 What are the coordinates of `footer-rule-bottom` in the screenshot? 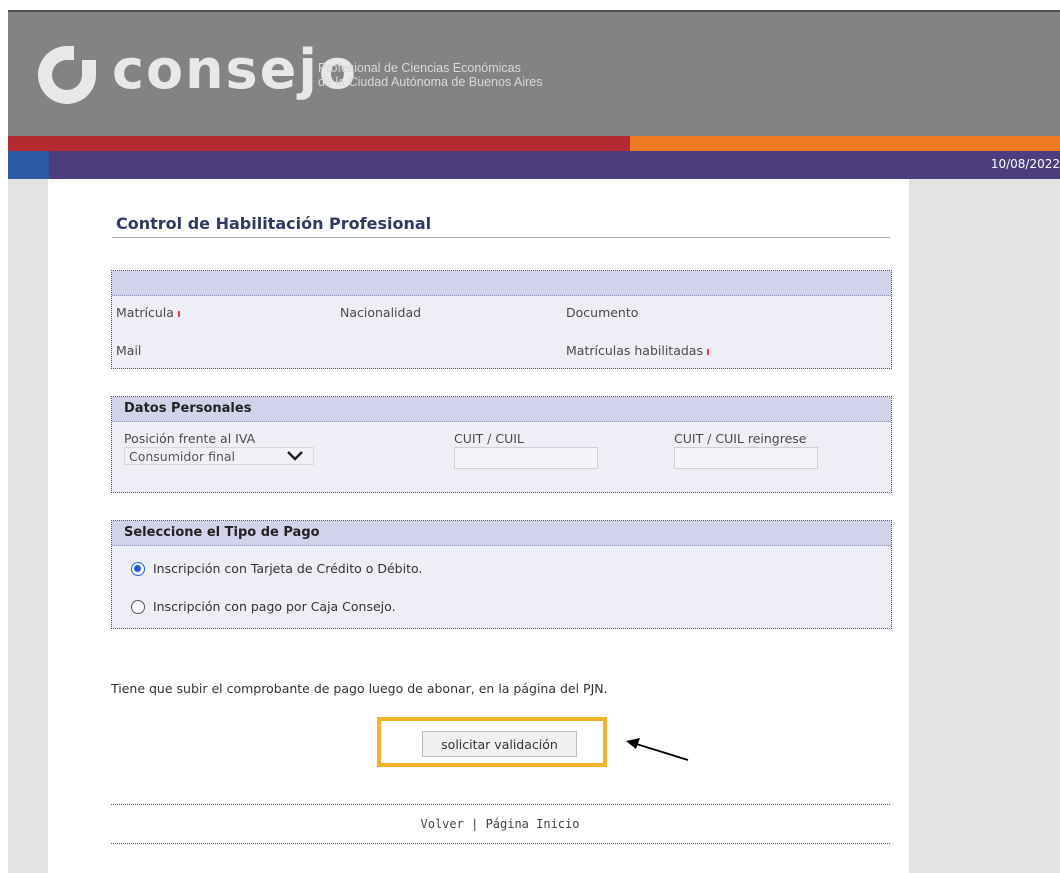 It's located at (500, 843).